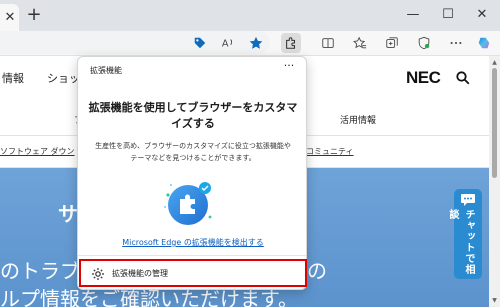 The height and width of the screenshot is (307, 500). What do you see at coordinates (423, 78) in the screenshot?
I see `nec-logo: NEC` at bounding box center [423, 78].